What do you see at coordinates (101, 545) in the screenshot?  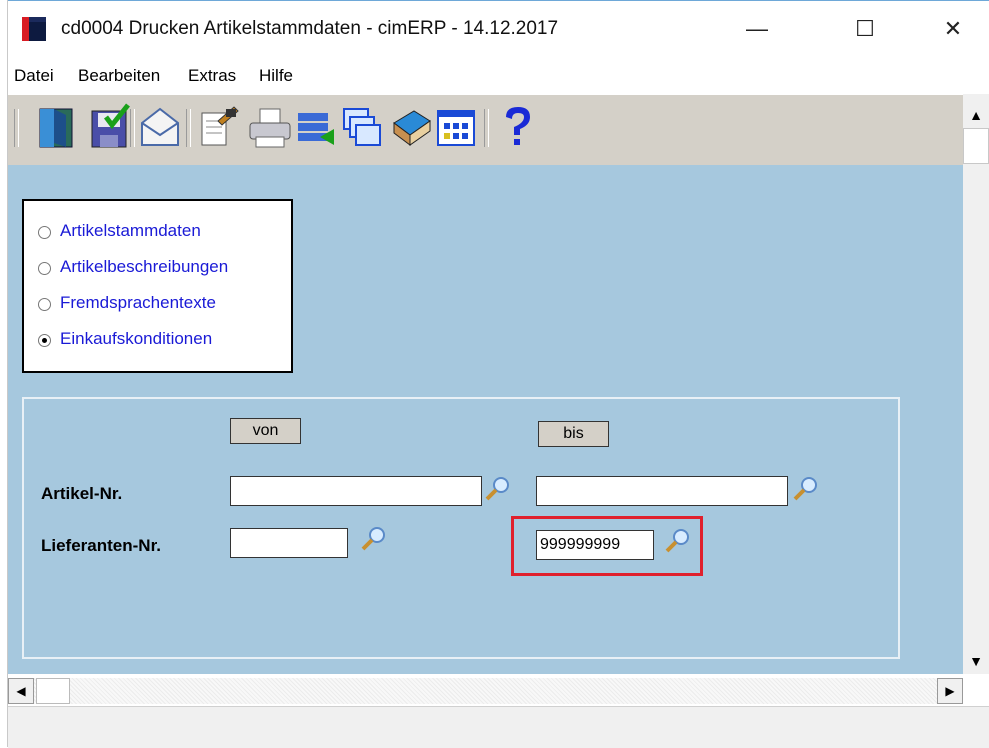 I see `lieferanten-nr-label: Lieferanten-Nr.` at bounding box center [101, 545].